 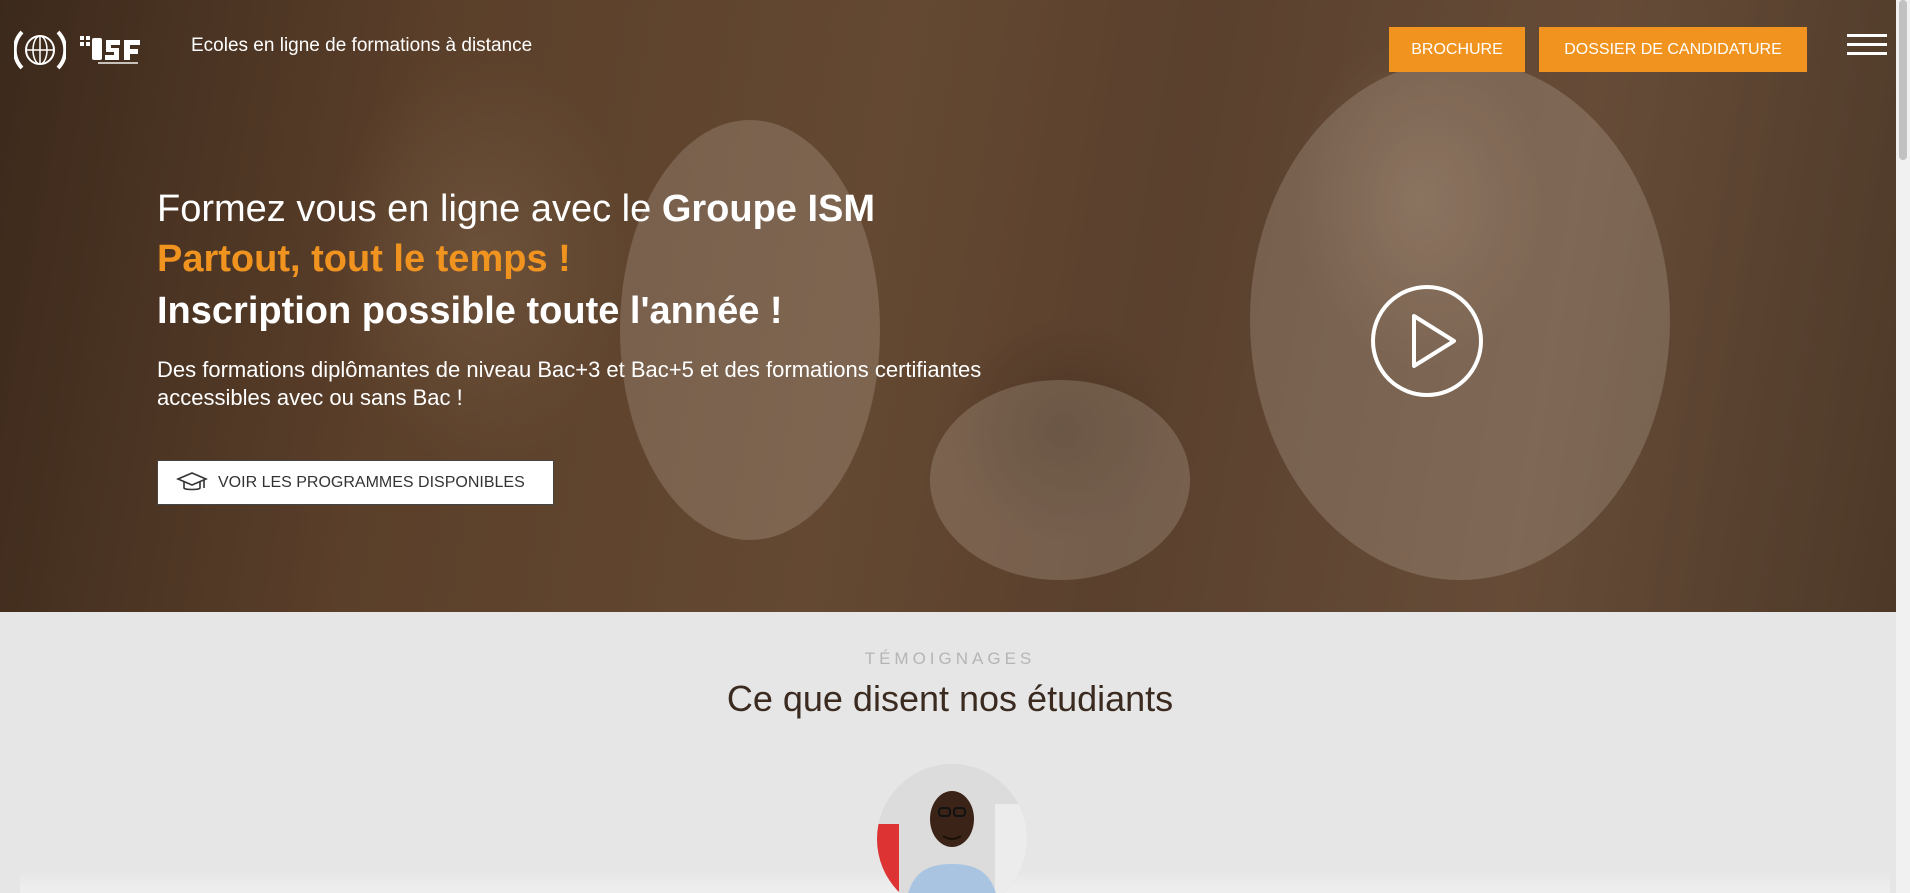 What do you see at coordinates (409, 209) in the screenshot?
I see `hero-title-prefix: Formez vous en ligne avec le` at bounding box center [409, 209].